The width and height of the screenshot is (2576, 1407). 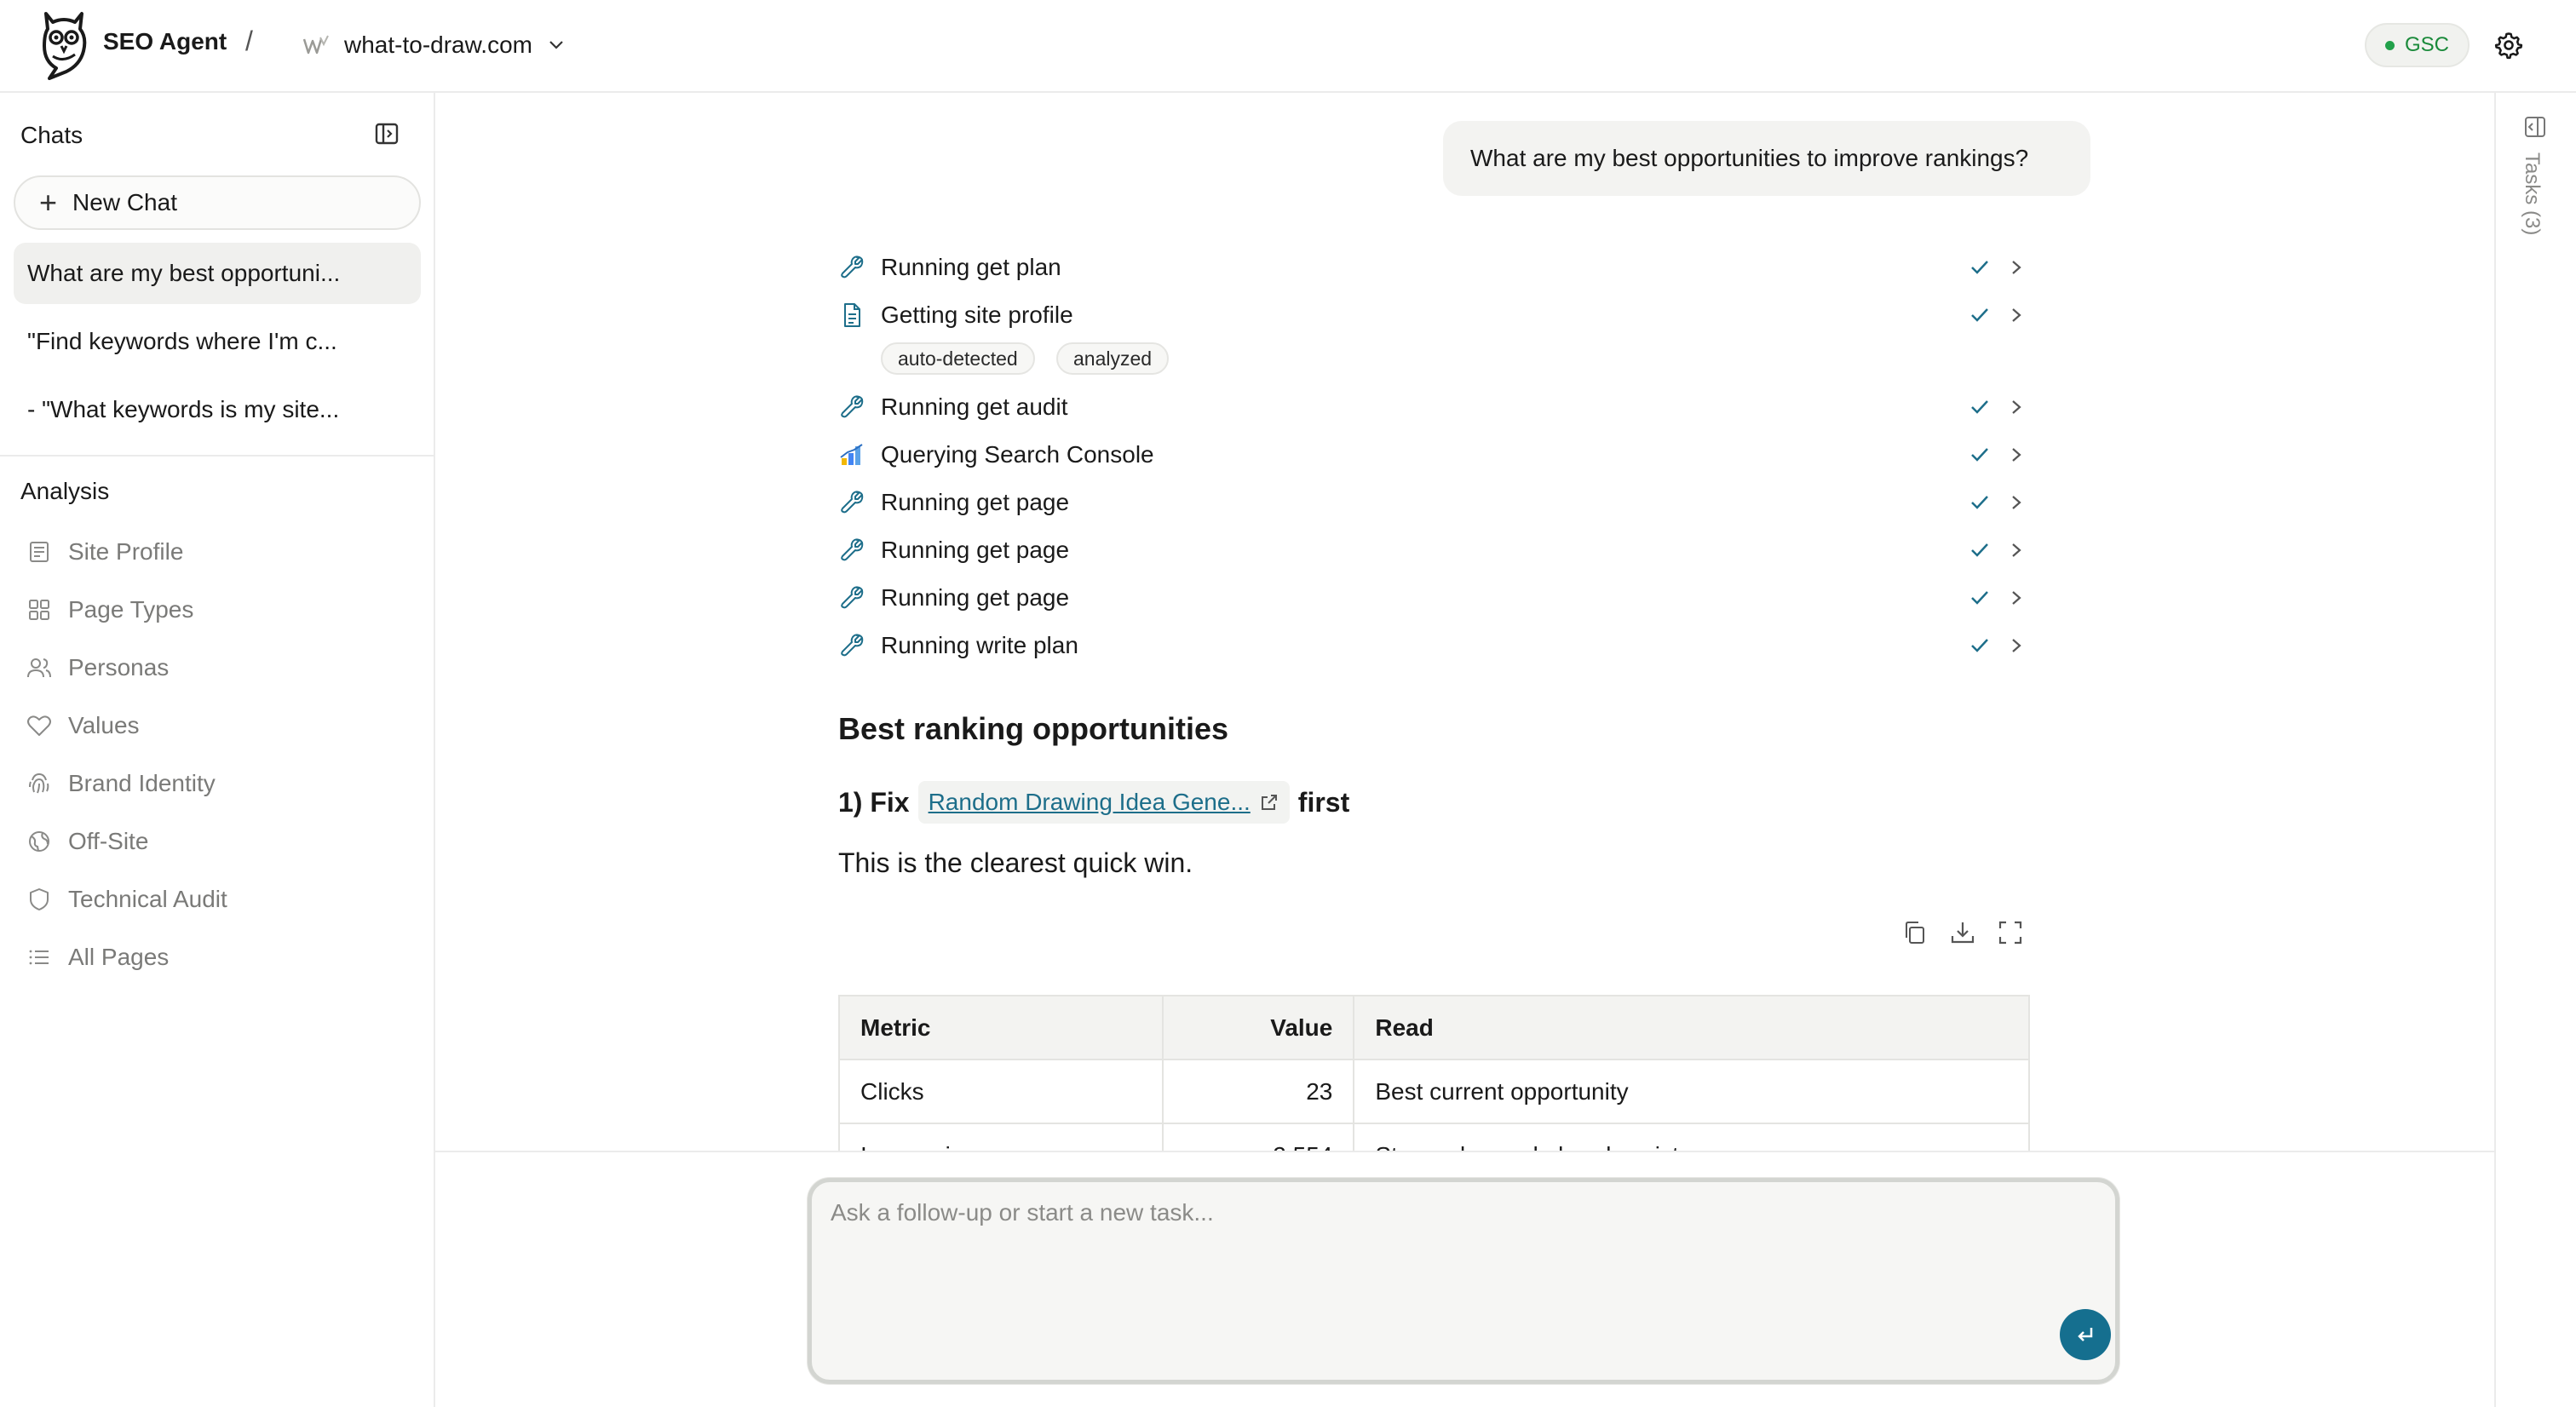 I want to click on status-dot-icon, so click(x=2390, y=45).